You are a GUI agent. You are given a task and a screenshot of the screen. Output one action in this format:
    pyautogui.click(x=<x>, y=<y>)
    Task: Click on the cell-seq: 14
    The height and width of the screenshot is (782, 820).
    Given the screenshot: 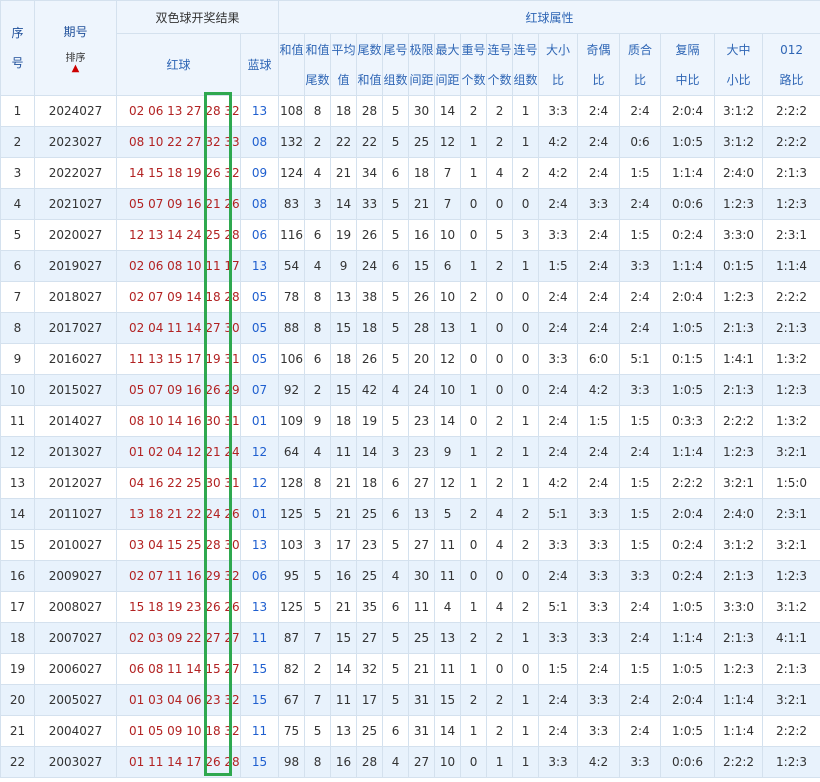 What is the action you would take?
    pyautogui.click(x=17, y=514)
    